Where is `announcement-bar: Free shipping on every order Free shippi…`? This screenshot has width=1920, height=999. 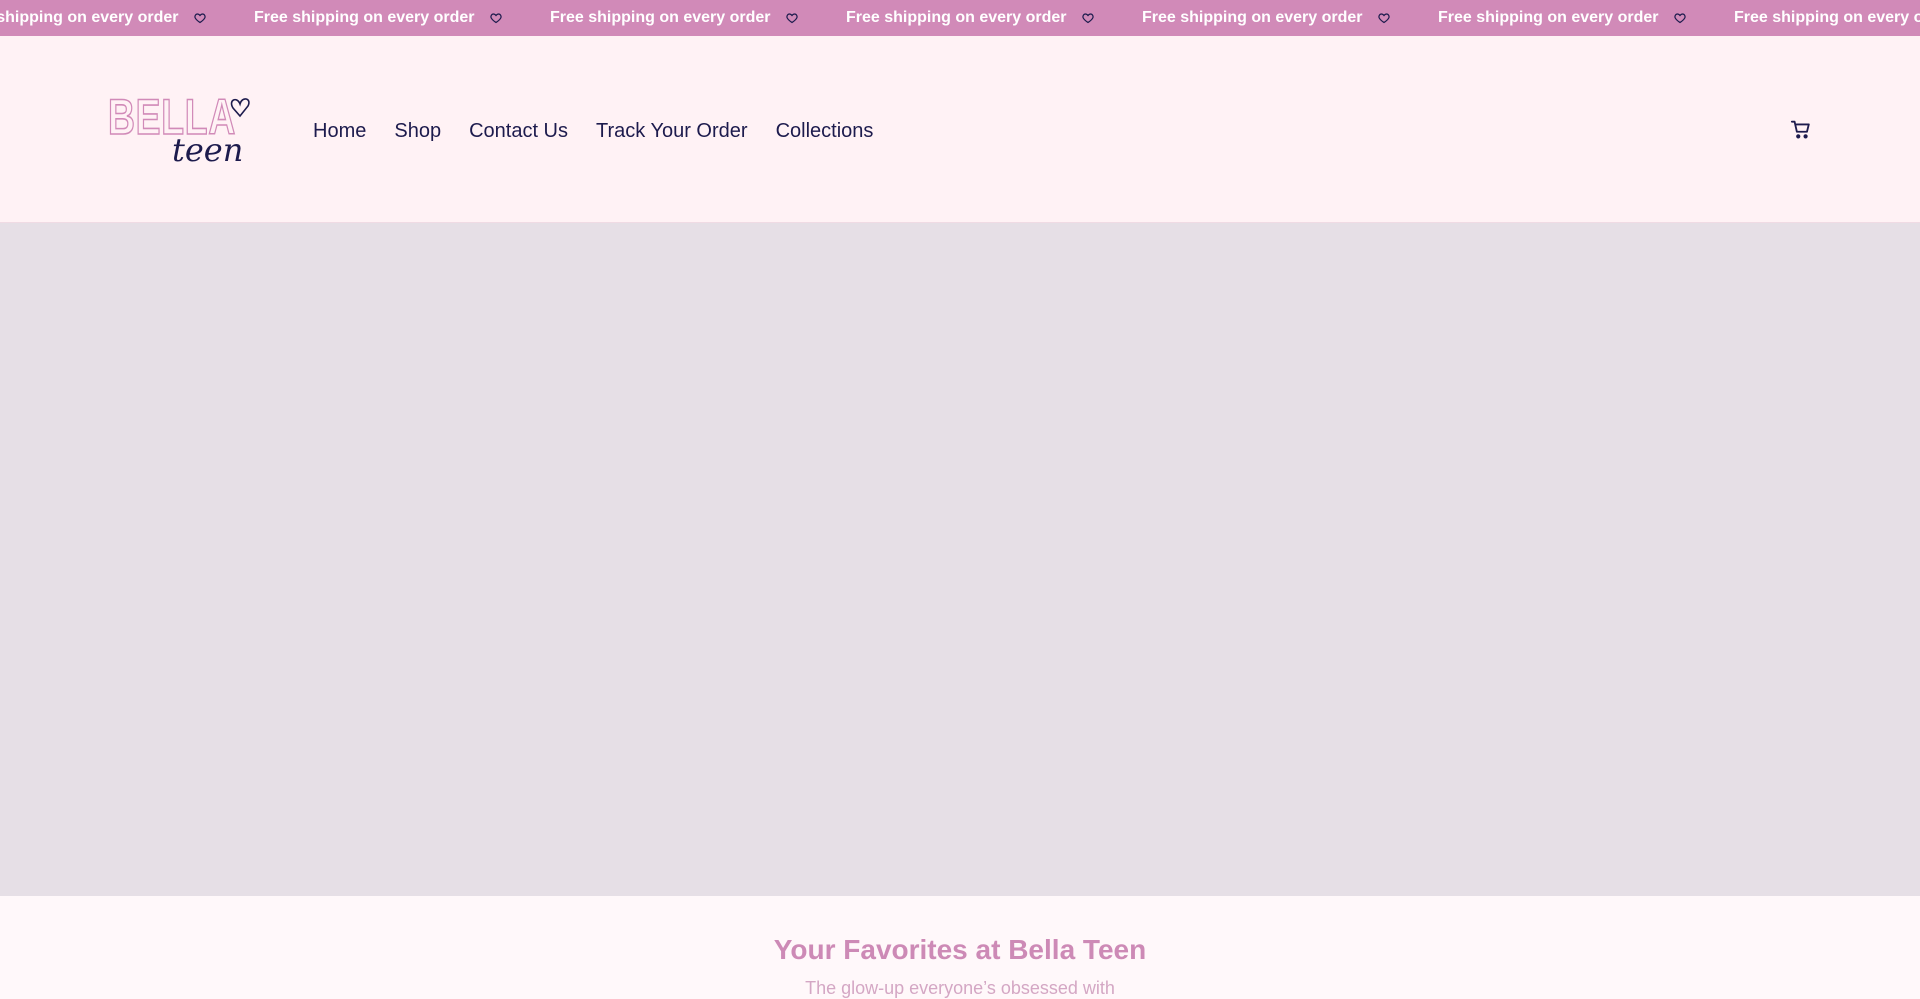
announcement-bar: Free shipping on every order Free shippi… is located at coordinates (960, 18).